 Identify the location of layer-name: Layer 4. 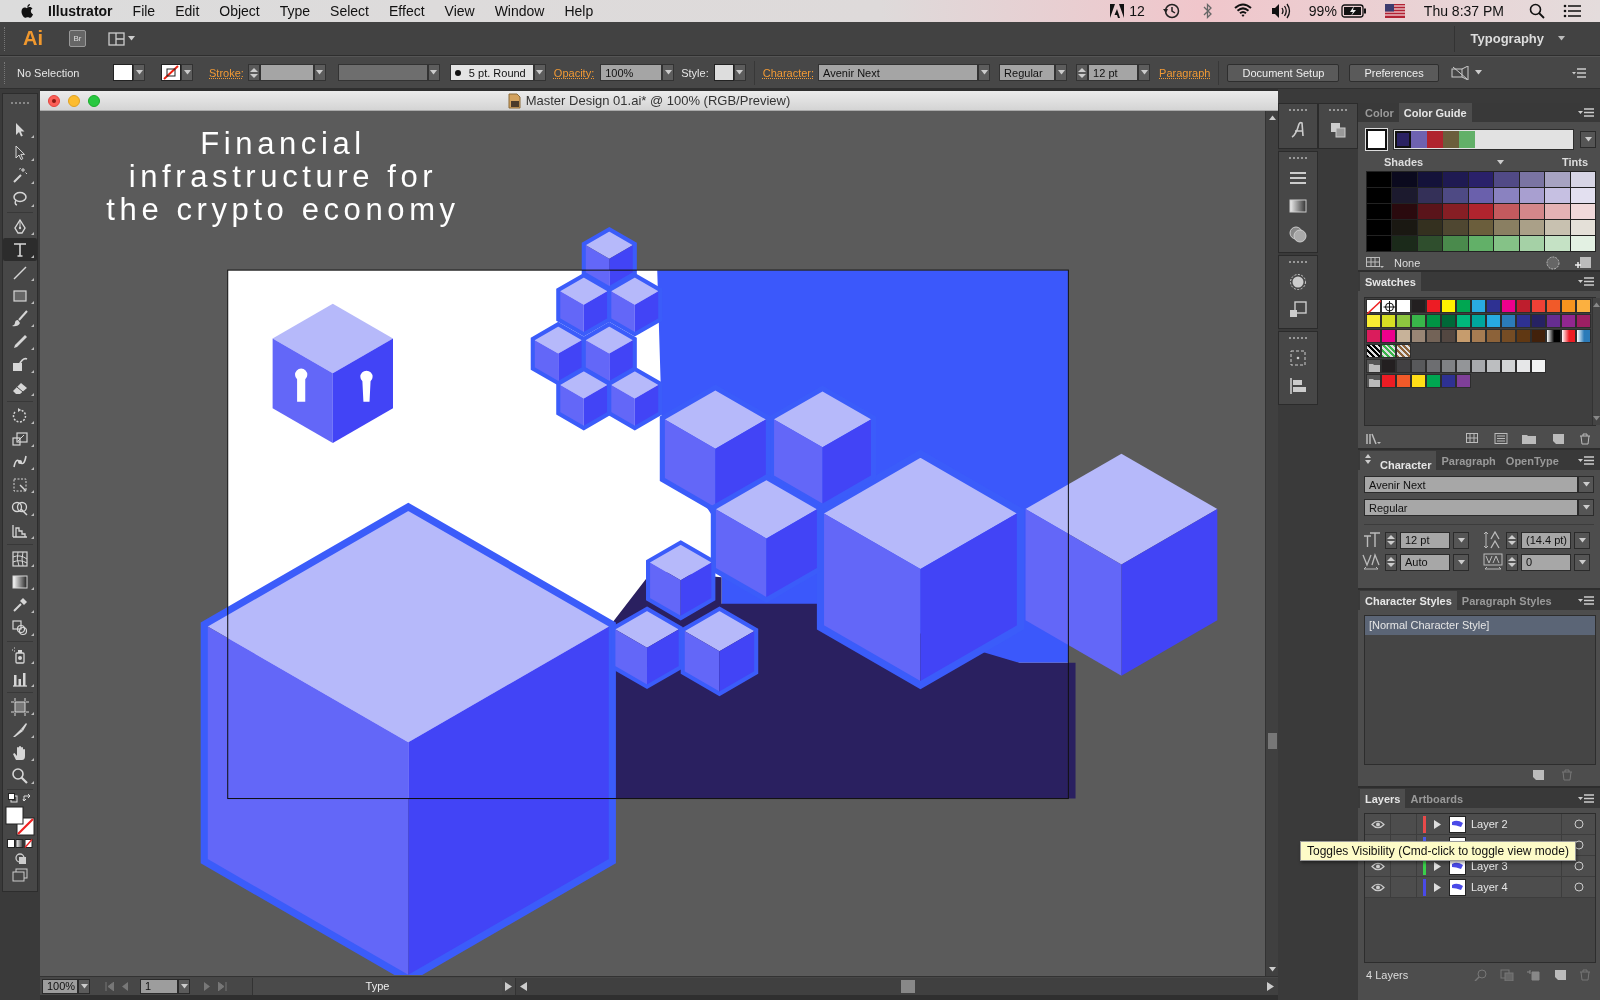
(1516, 887).